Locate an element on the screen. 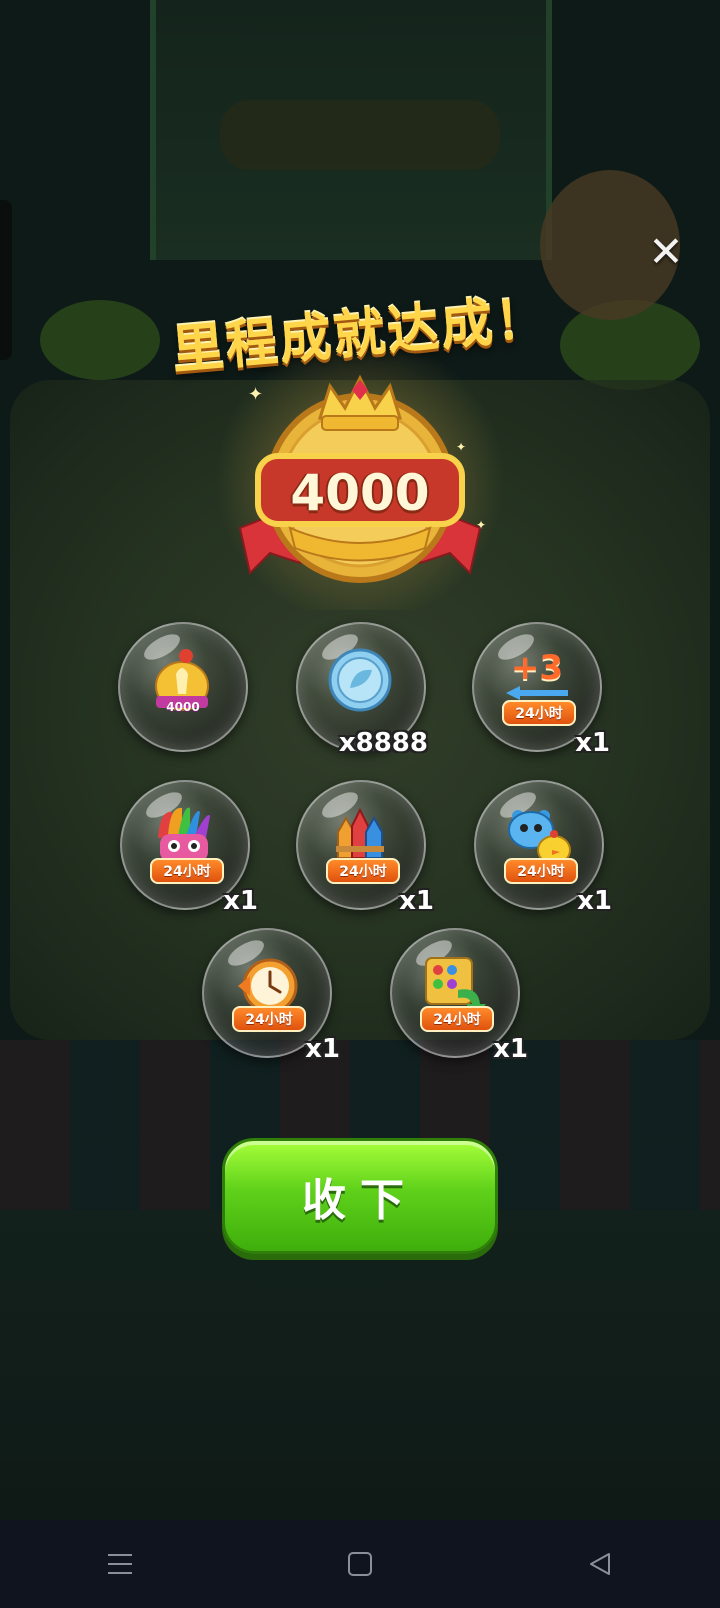 Image resolution: width=720 pixels, height=1608 pixels. reward-plus-three-moves: +3 24小时 x1 is located at coordinates (541, 690).